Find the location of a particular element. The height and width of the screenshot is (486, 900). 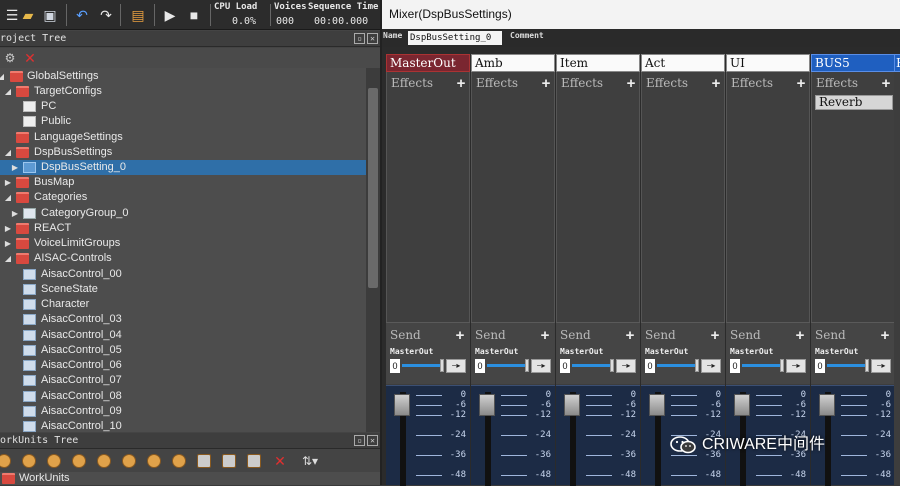

effect-slot: Reverb is located at coordinates (854, 102).